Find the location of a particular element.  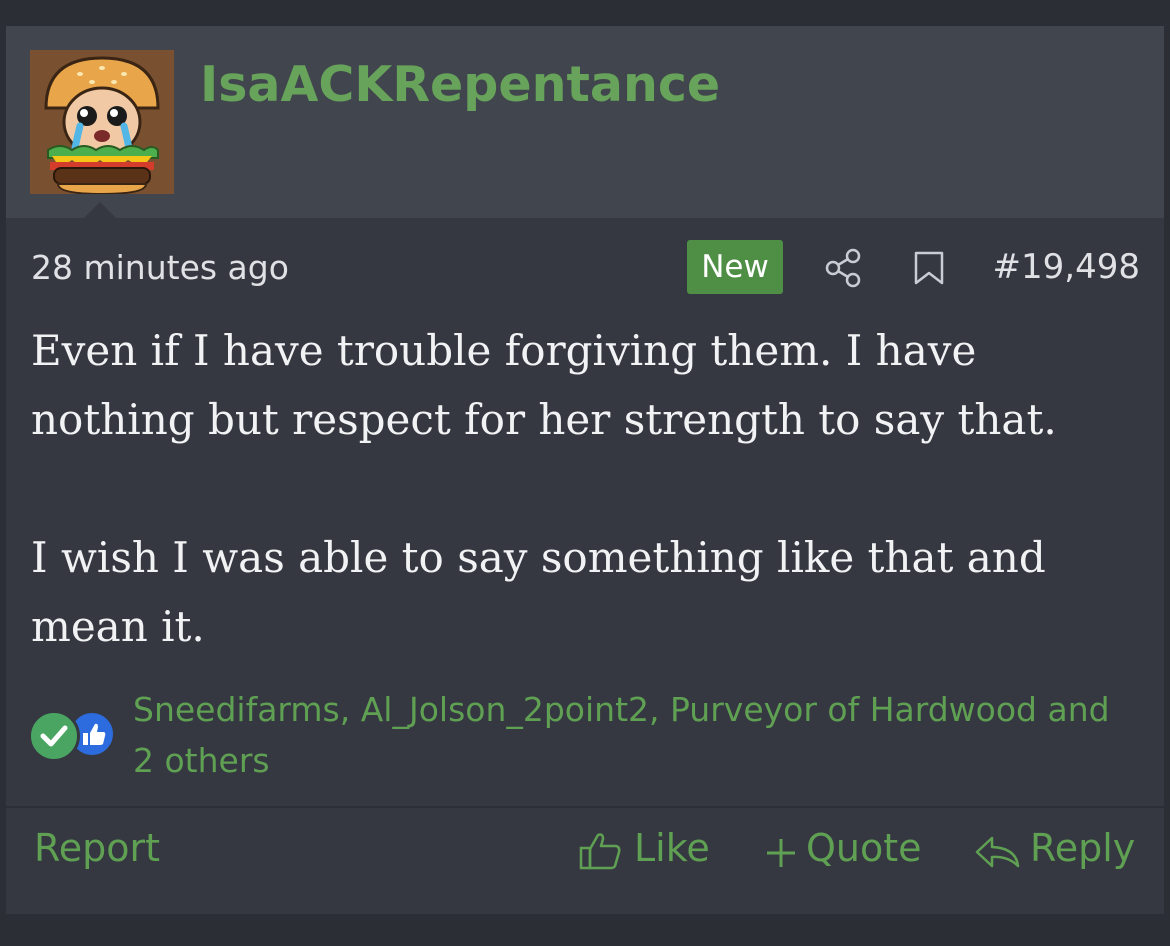

check-reaction-icon is located at coordinates (54, 736).